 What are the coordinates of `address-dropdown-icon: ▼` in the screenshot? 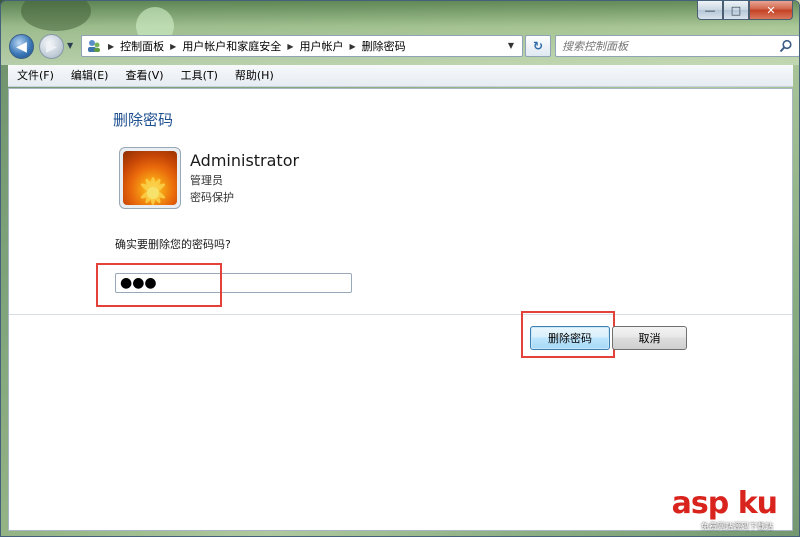 It's located at (511, 45).